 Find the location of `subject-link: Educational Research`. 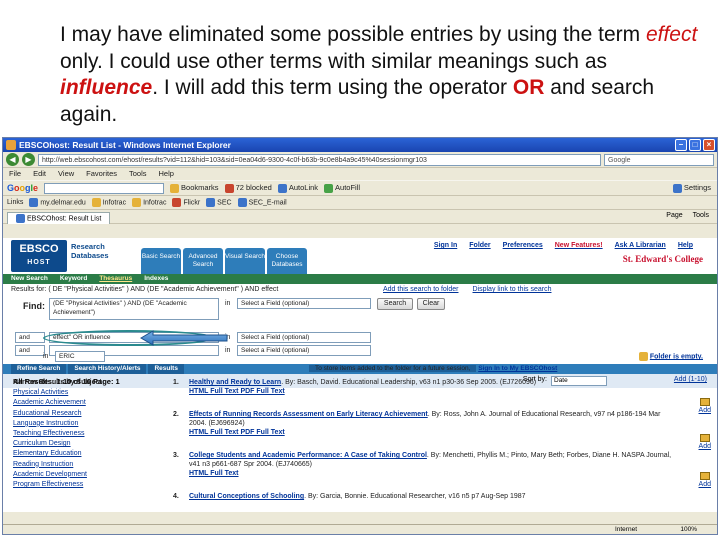

subject-link: Educational Research is located at coordinates (83, 414).